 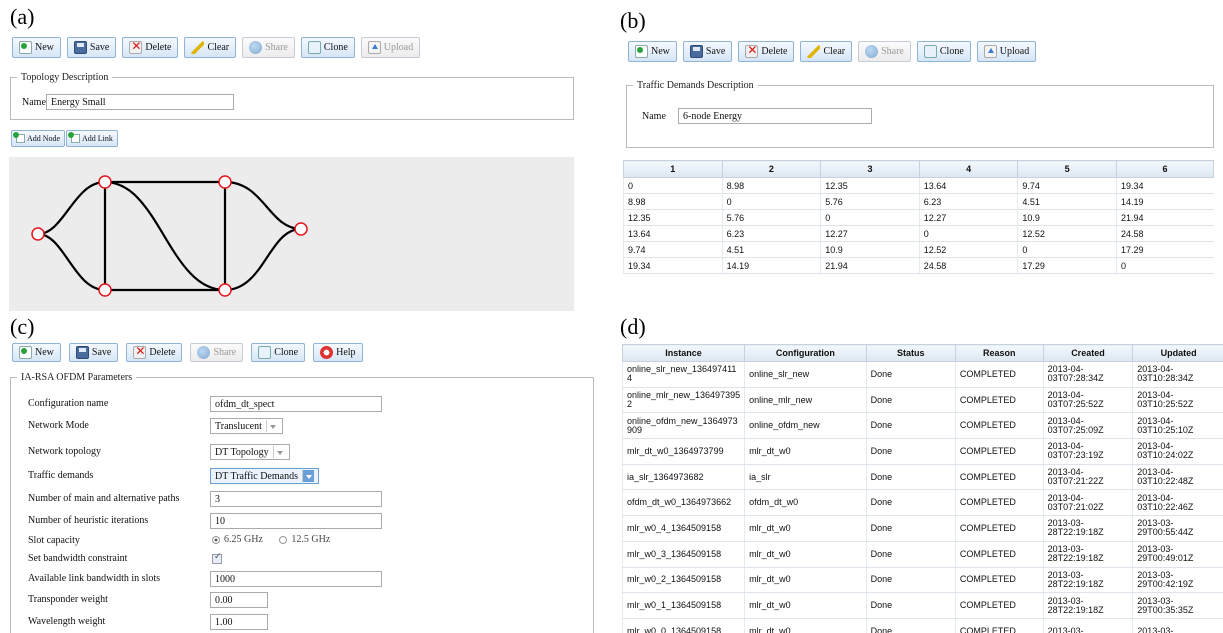 What do you see at coordinates (217, 352) in the screenshot?
I see `config-share-button: Share` at bounding box center [217, 352].